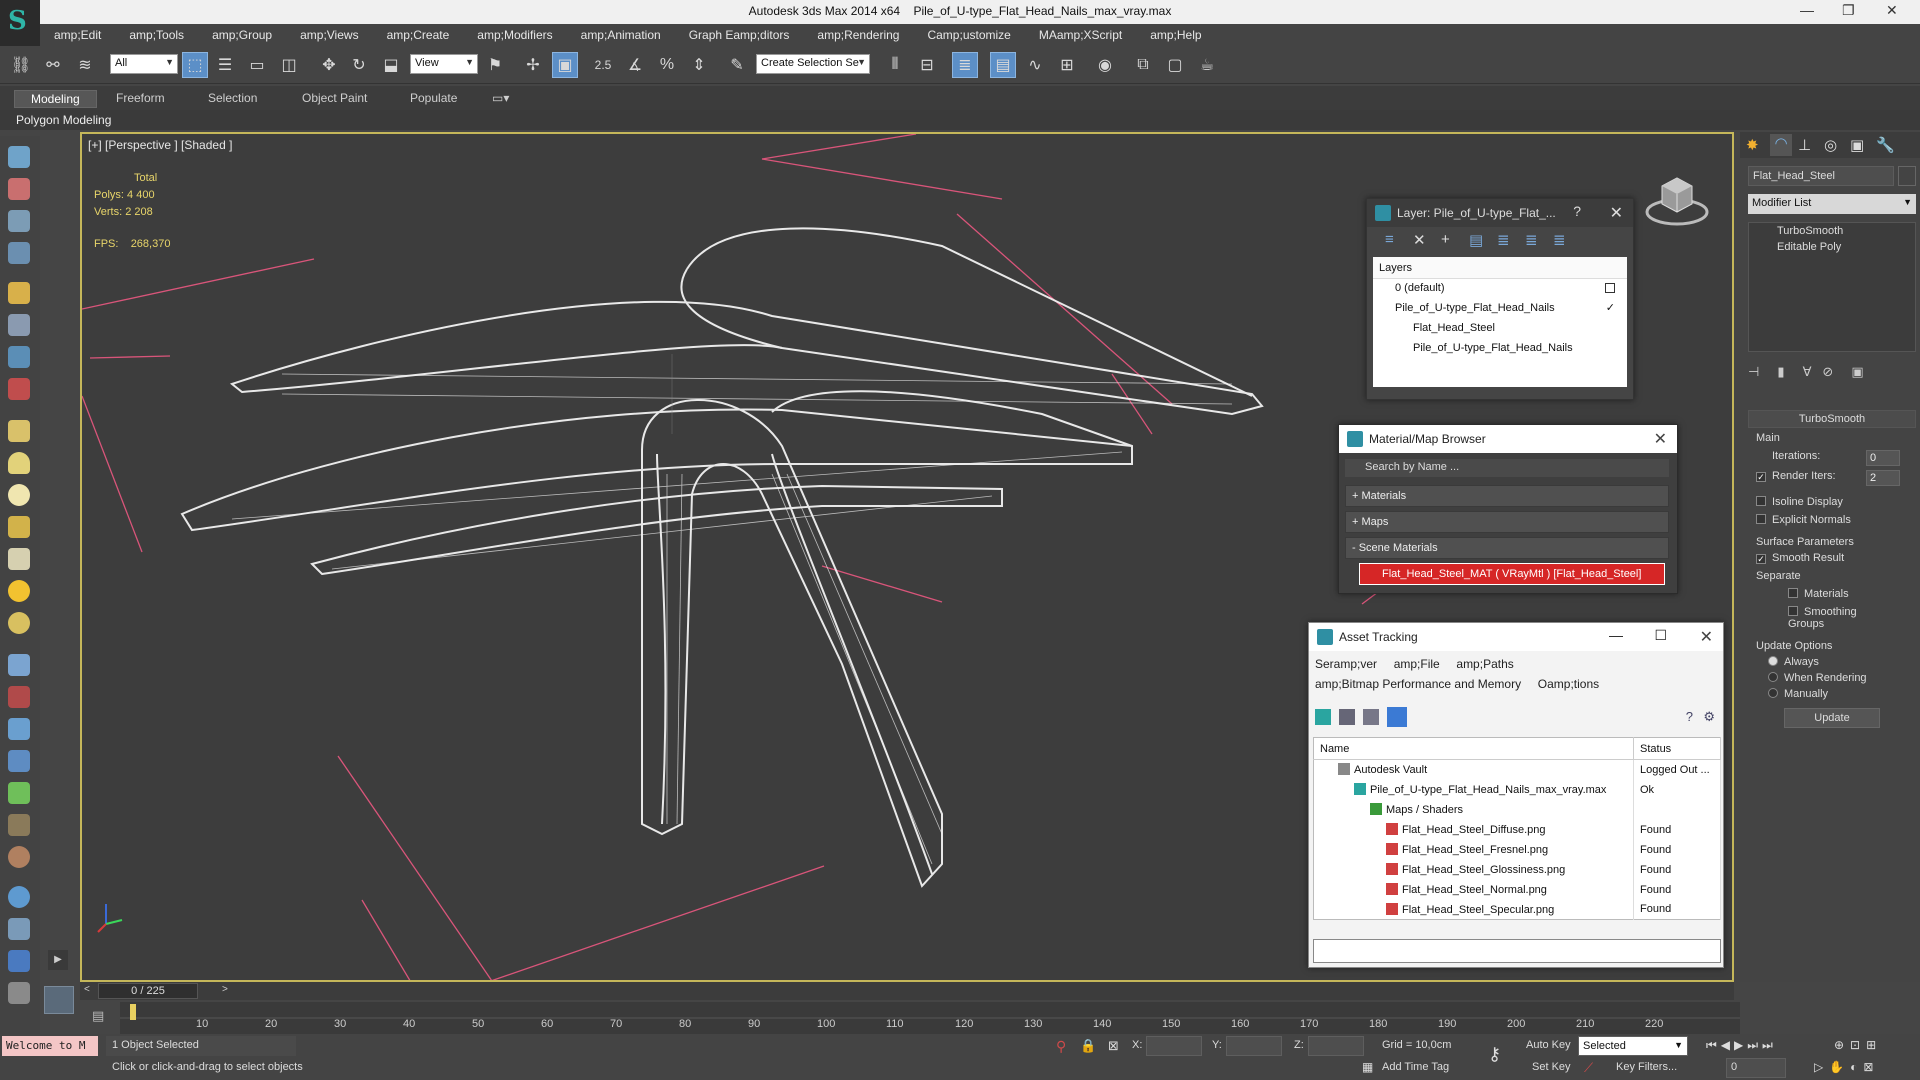 This screenshot has height=1080, width=1920. Describe the element at coordinates (927, 65) in the screenshot. I see `align-icon: ⊟` at that location.